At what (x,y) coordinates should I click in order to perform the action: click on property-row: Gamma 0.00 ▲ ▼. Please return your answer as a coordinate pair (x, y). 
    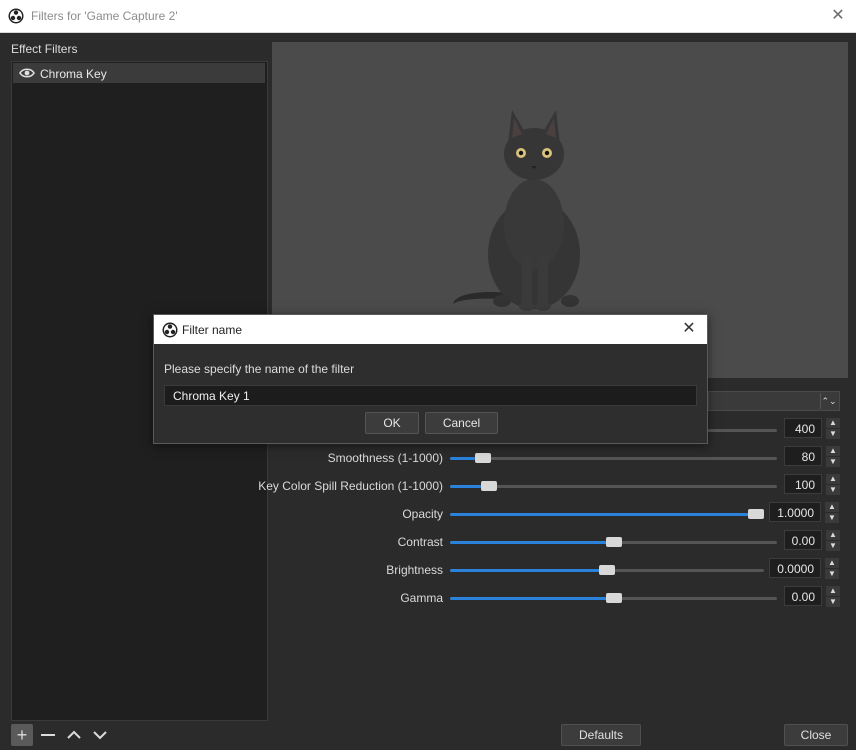
    Looking at the image, I should click on (560, 598).